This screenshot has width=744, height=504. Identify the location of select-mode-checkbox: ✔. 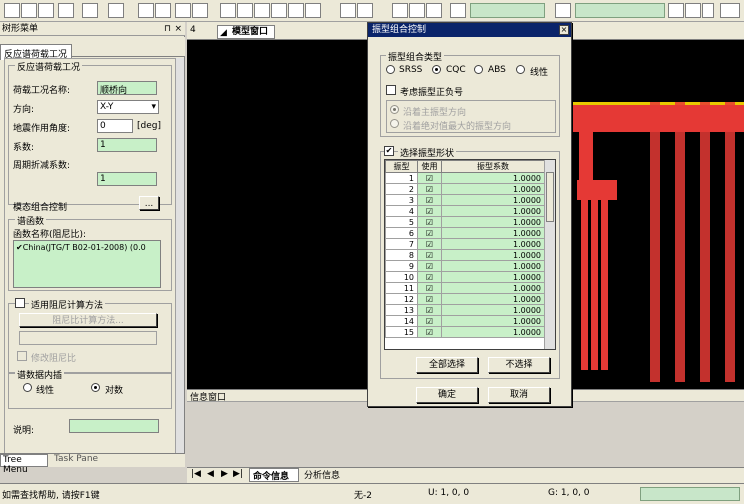
(389, 151).